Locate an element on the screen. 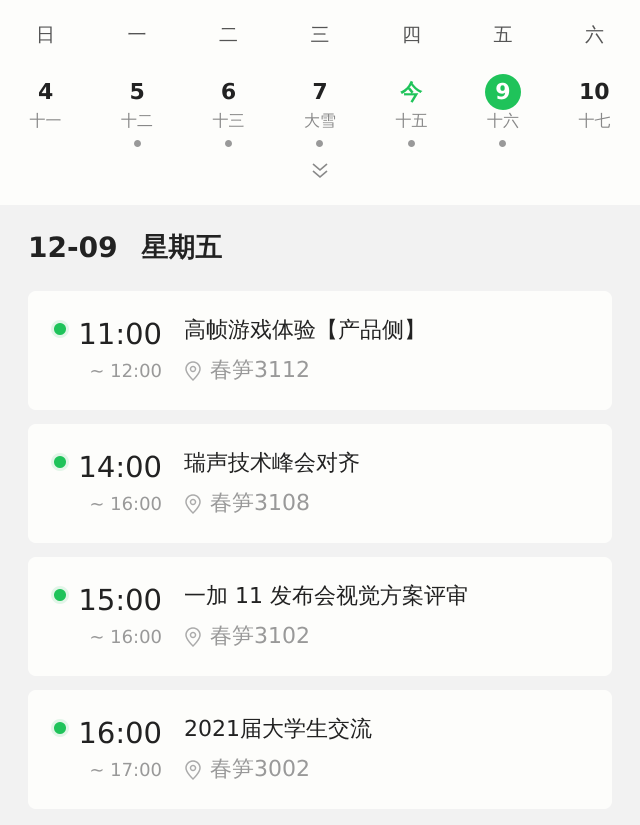  weekday-label: 四 is located at coordinates (411, 35).